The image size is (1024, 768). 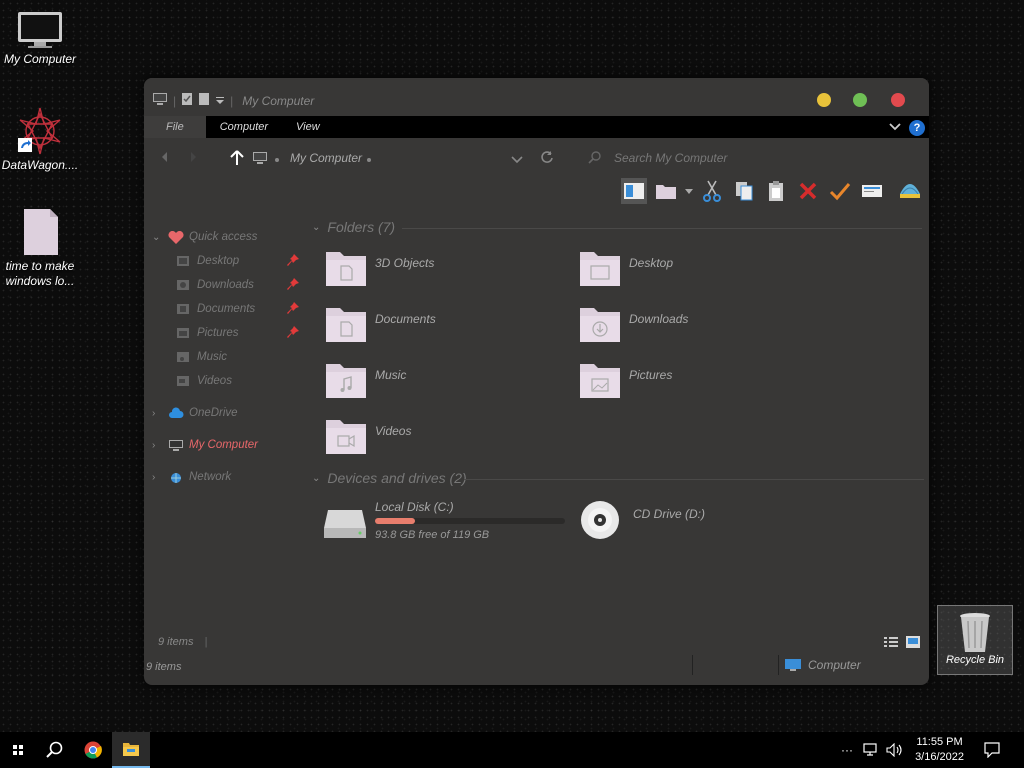 I want to click on drive-cd: CD Drive (D:), so click(x=680, y=526).